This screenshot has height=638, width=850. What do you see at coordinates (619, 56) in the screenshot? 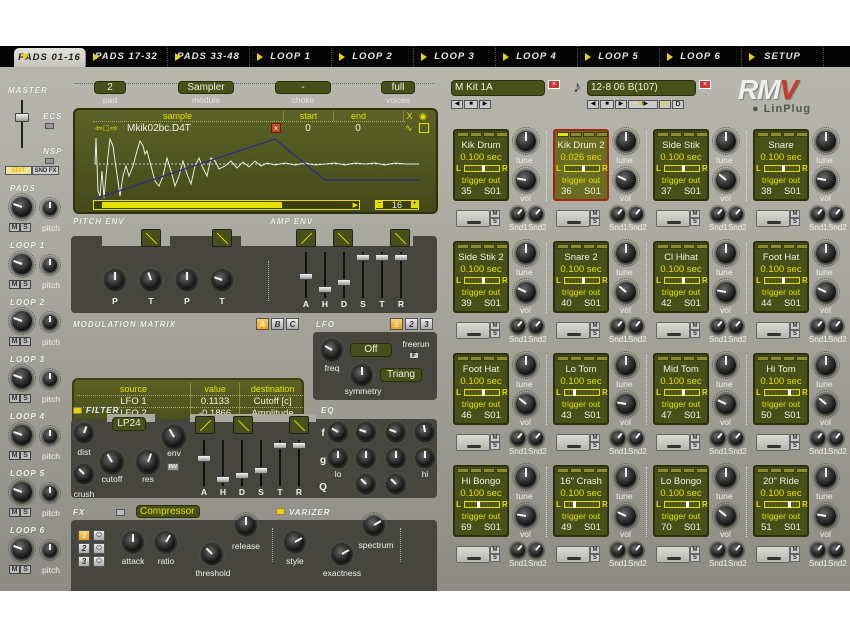
I see `tab-loop-5: LOOP 5` at bounding box center [619, 56].